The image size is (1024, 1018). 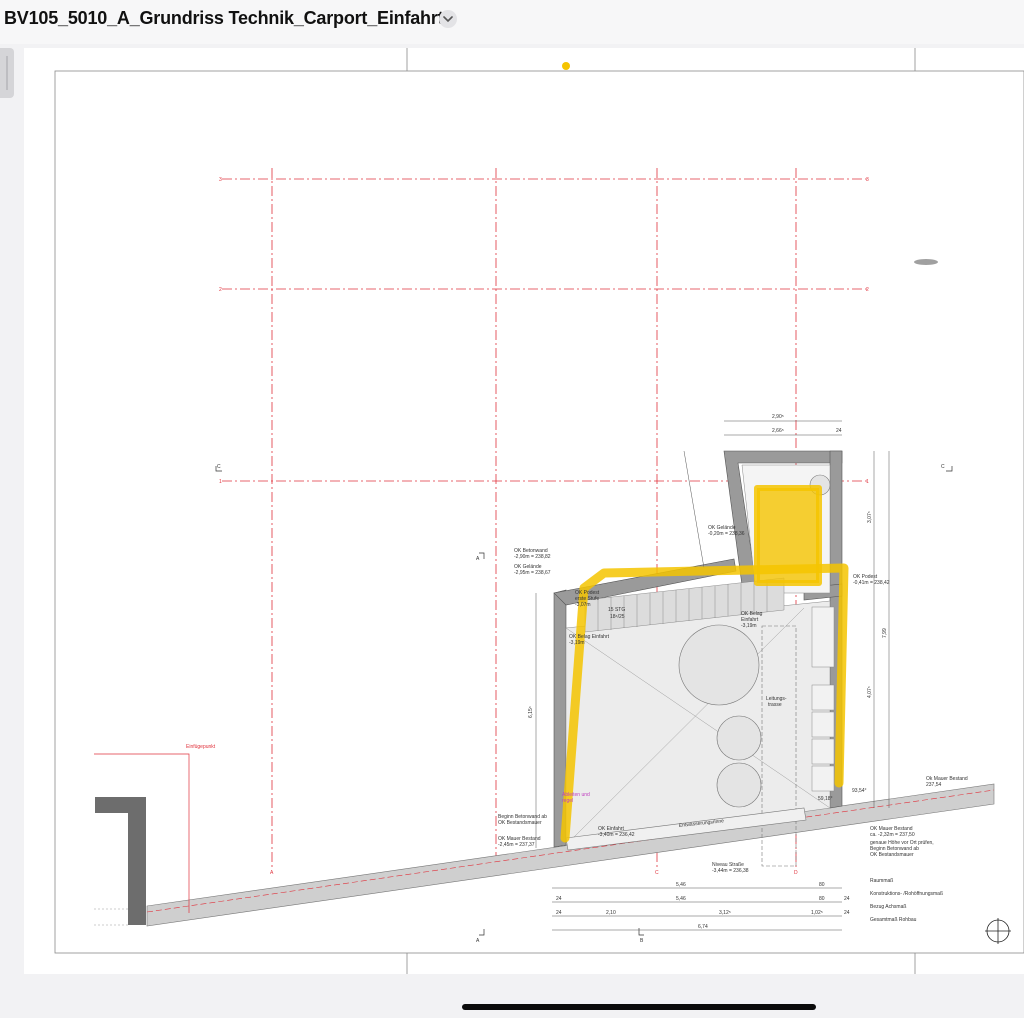 I want to click on legend-konstruktion: Konstruktions- /Rohöffnungsmaß, so click(x=906, y=894).